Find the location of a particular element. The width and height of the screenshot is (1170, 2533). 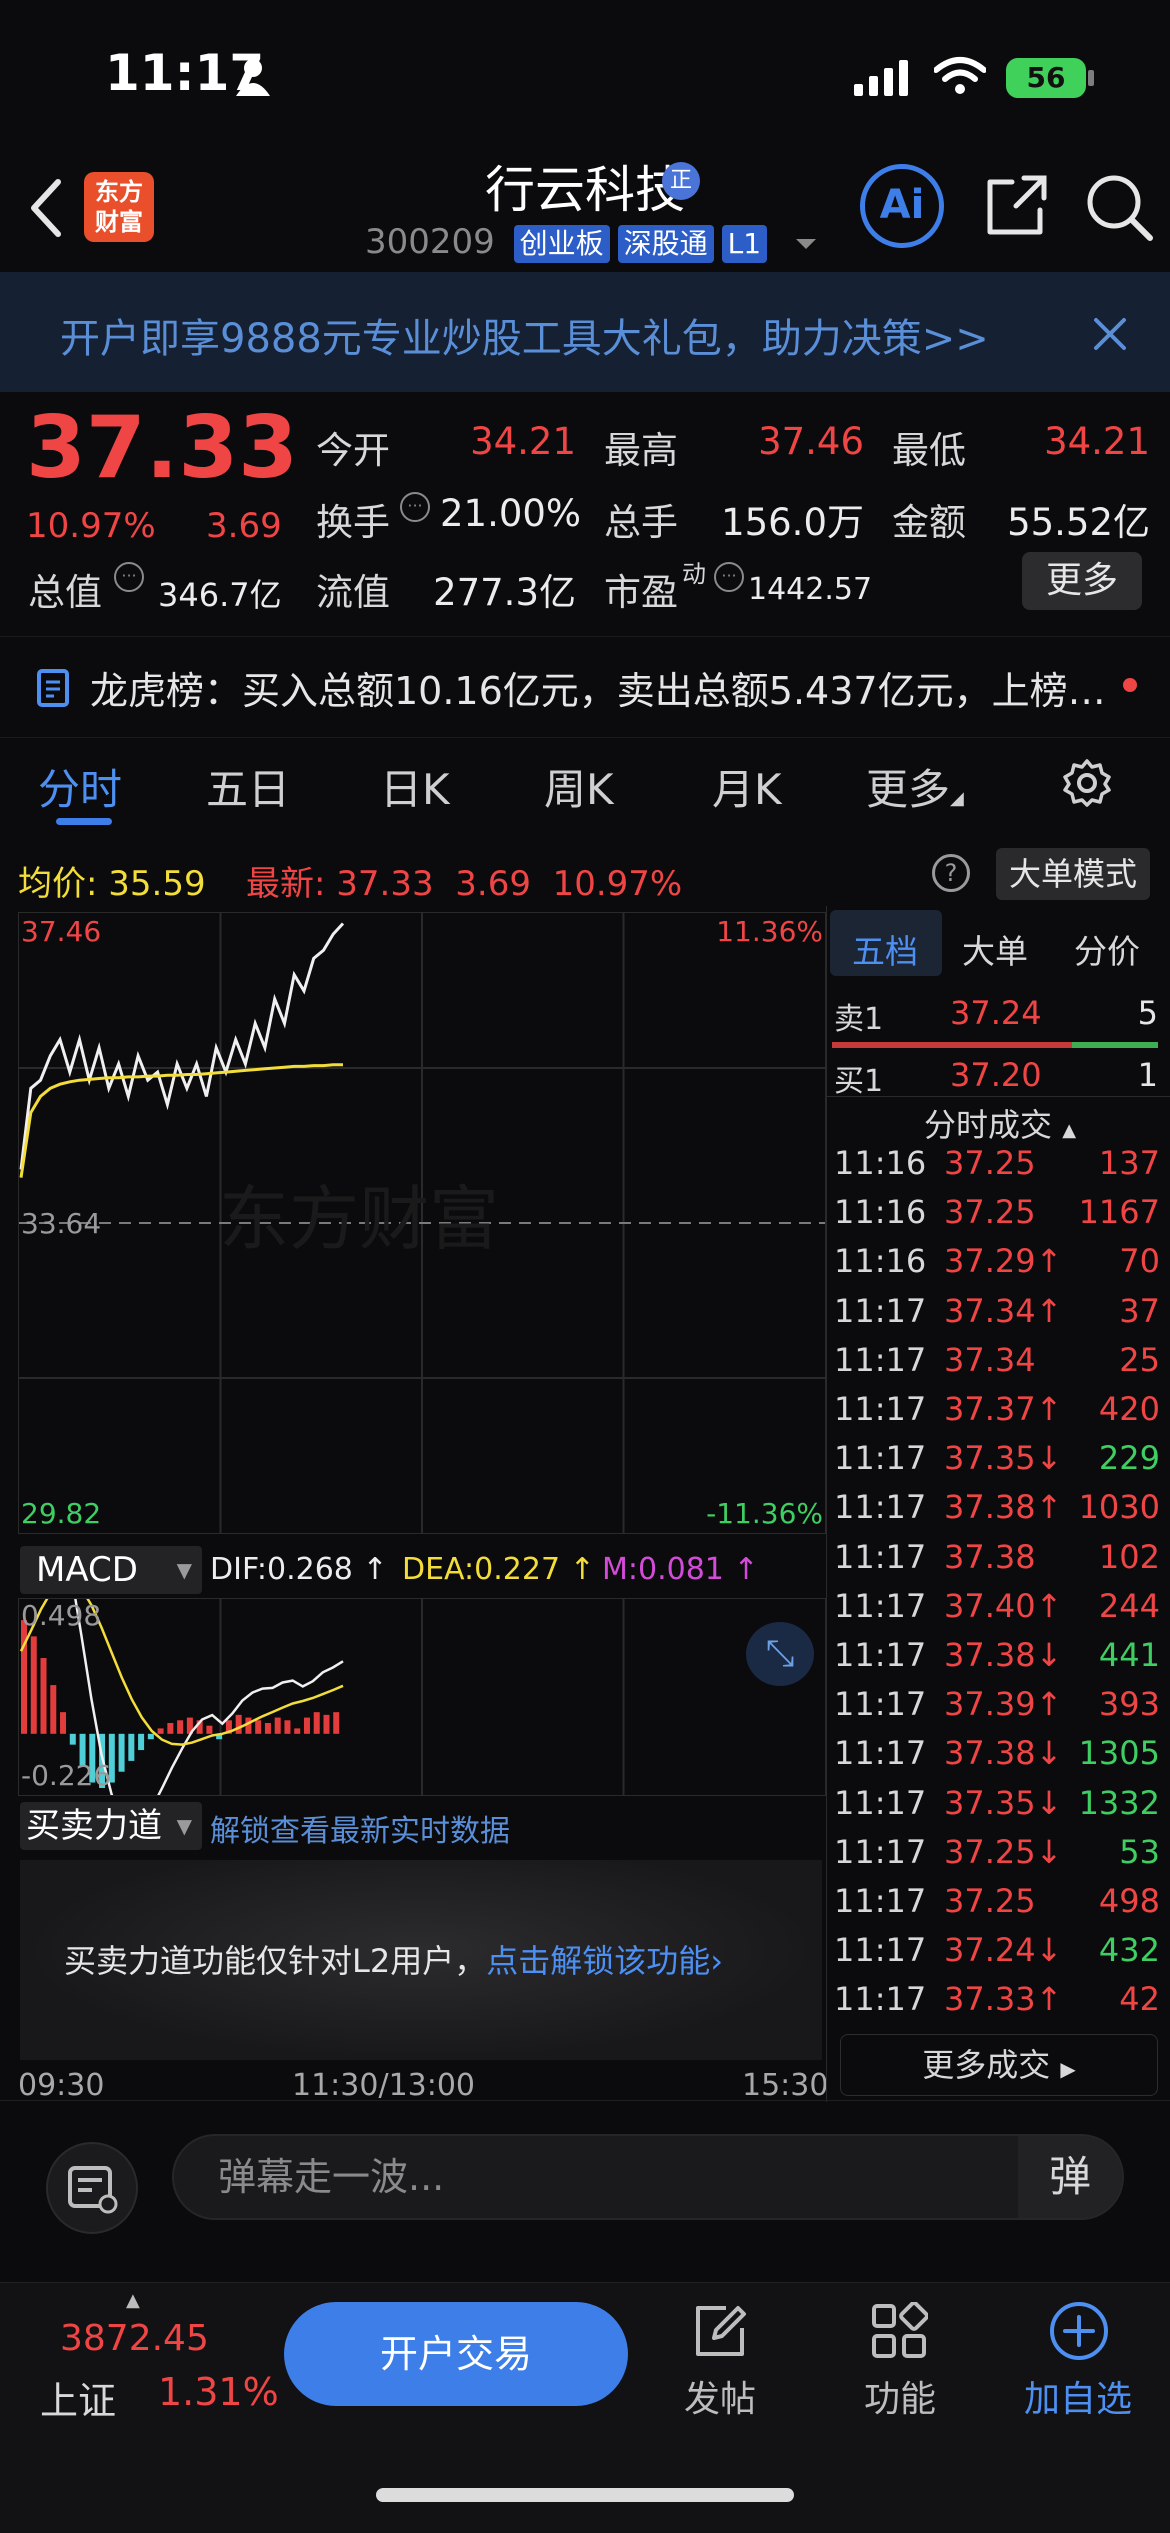

post-icon is located at coordinates (721, 2331).